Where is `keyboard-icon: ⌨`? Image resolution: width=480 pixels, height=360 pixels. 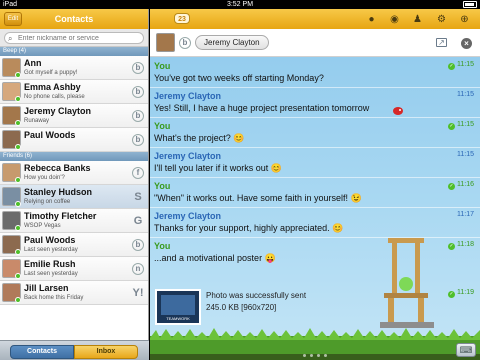 keyboard-icon: ⌨ is located at coordinates (466, 350).